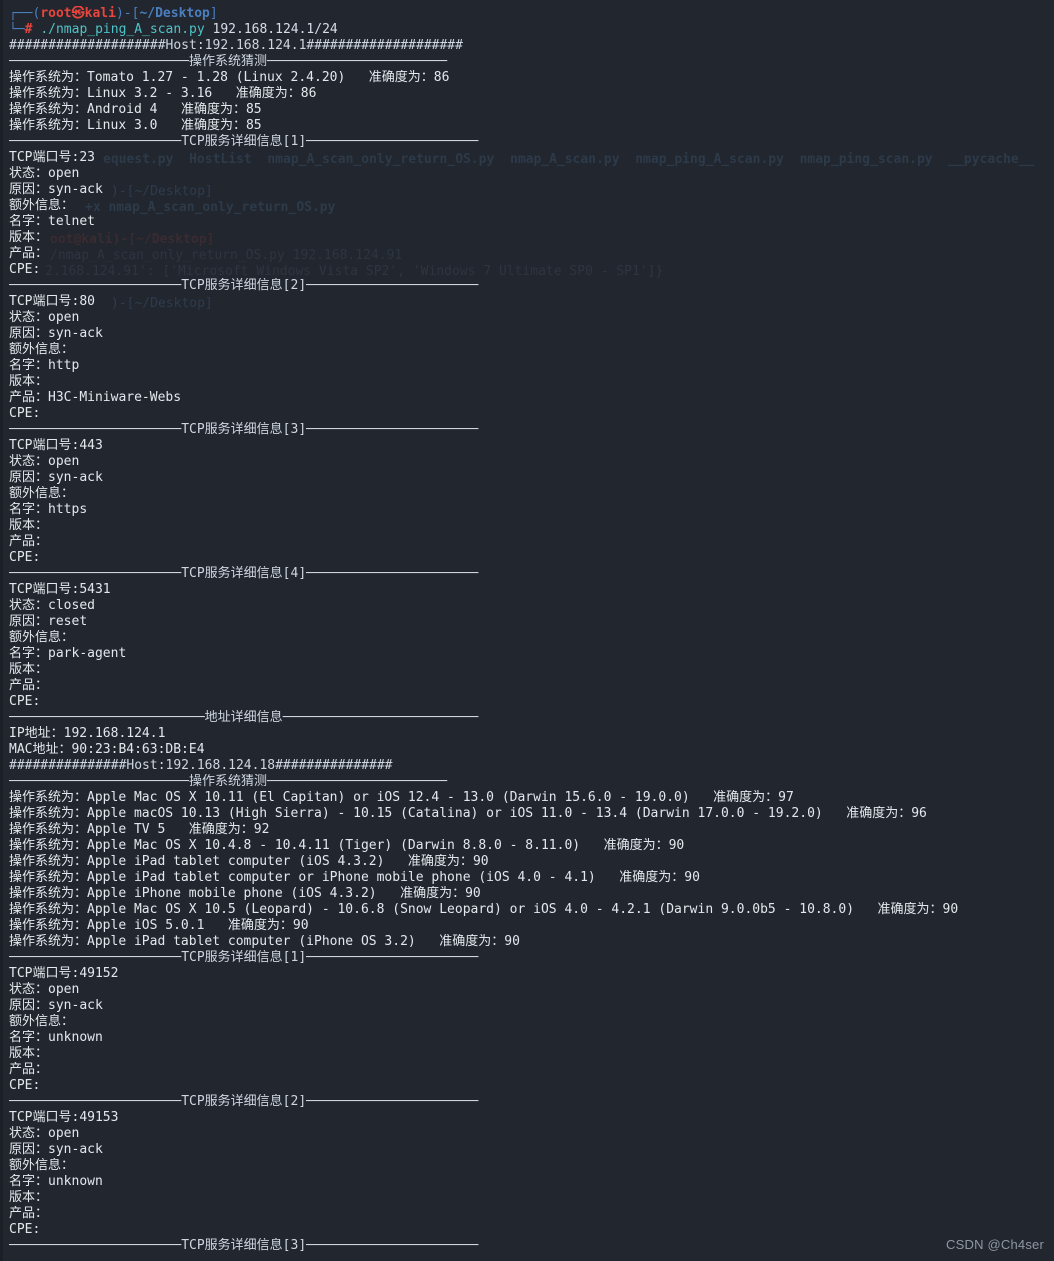 This screenshot has height=1261, width=1054. Describe the element at coordinates (232, 893) in the screenshot. I see `os-match-name: Apple iPhone mobile phone (iOS 4.3.2)` at that location.